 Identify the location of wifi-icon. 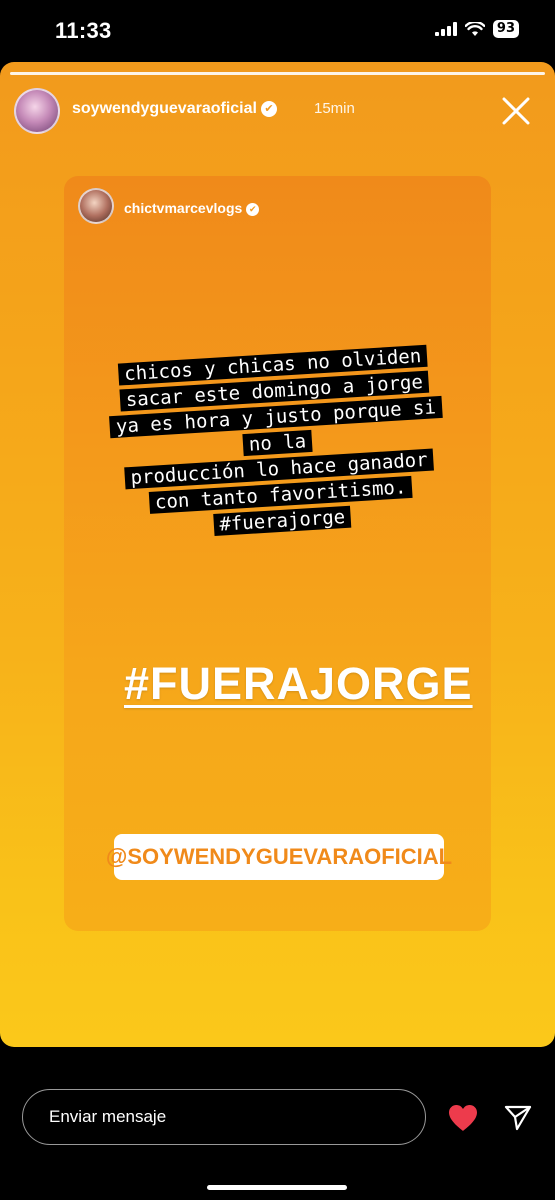
(474, 28).